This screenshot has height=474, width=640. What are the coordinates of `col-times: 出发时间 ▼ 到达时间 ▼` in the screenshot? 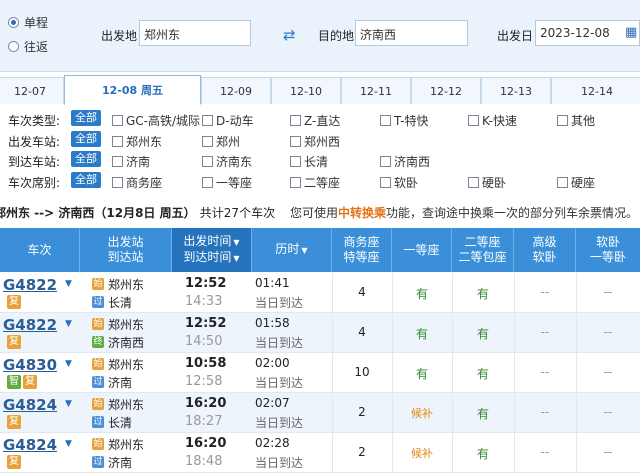 It's located at (212, 250).